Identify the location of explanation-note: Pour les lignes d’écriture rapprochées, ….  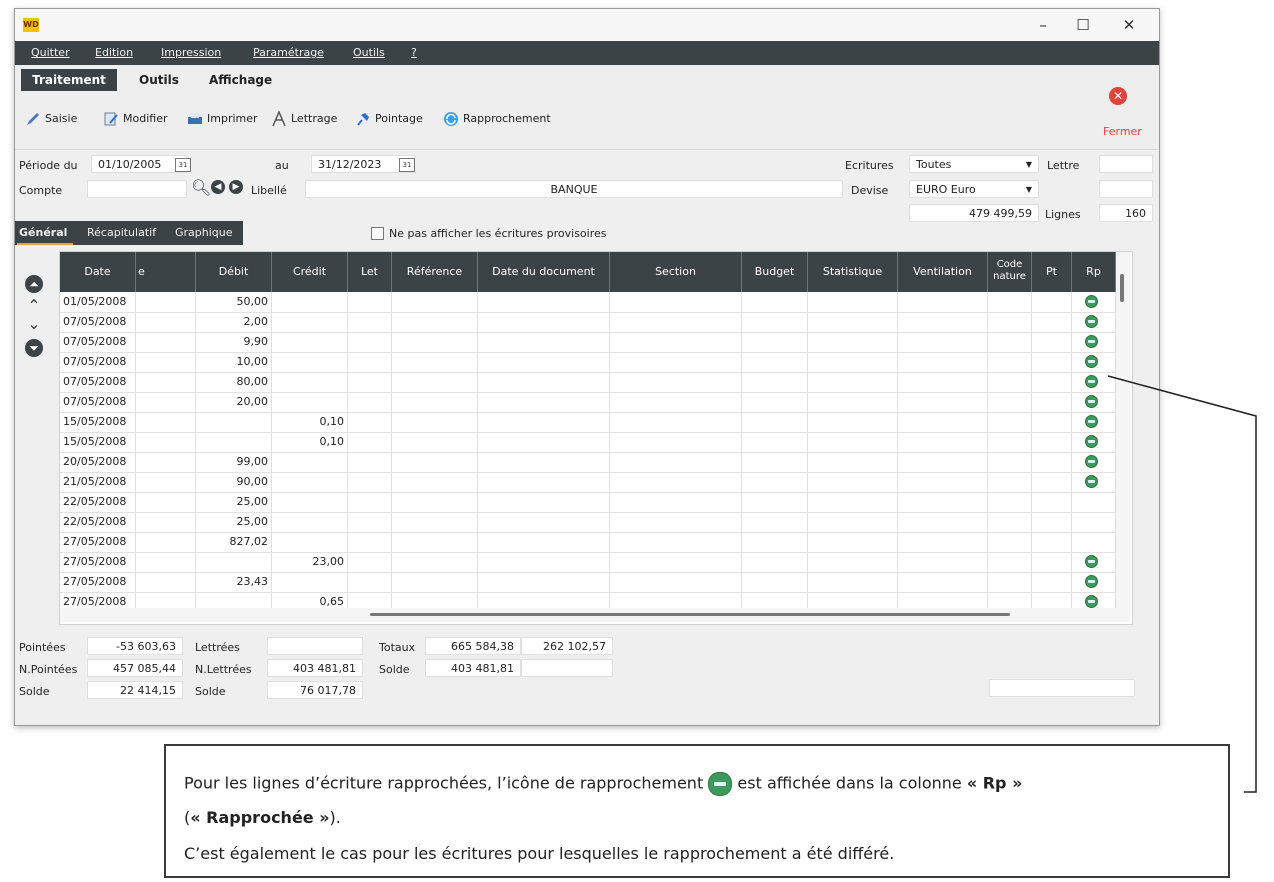
(697, 811).